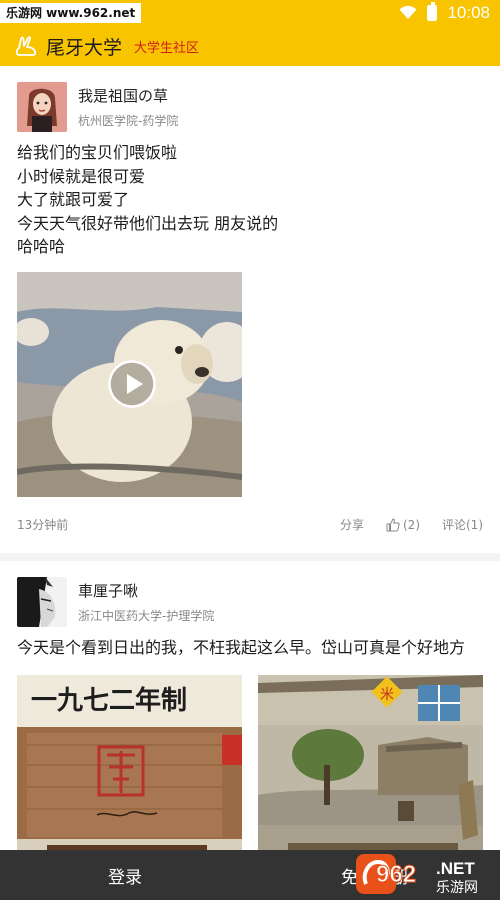 The width and height of the screenshot is (500, 900). I want to click on video-thumbnail, so click(129, 384).